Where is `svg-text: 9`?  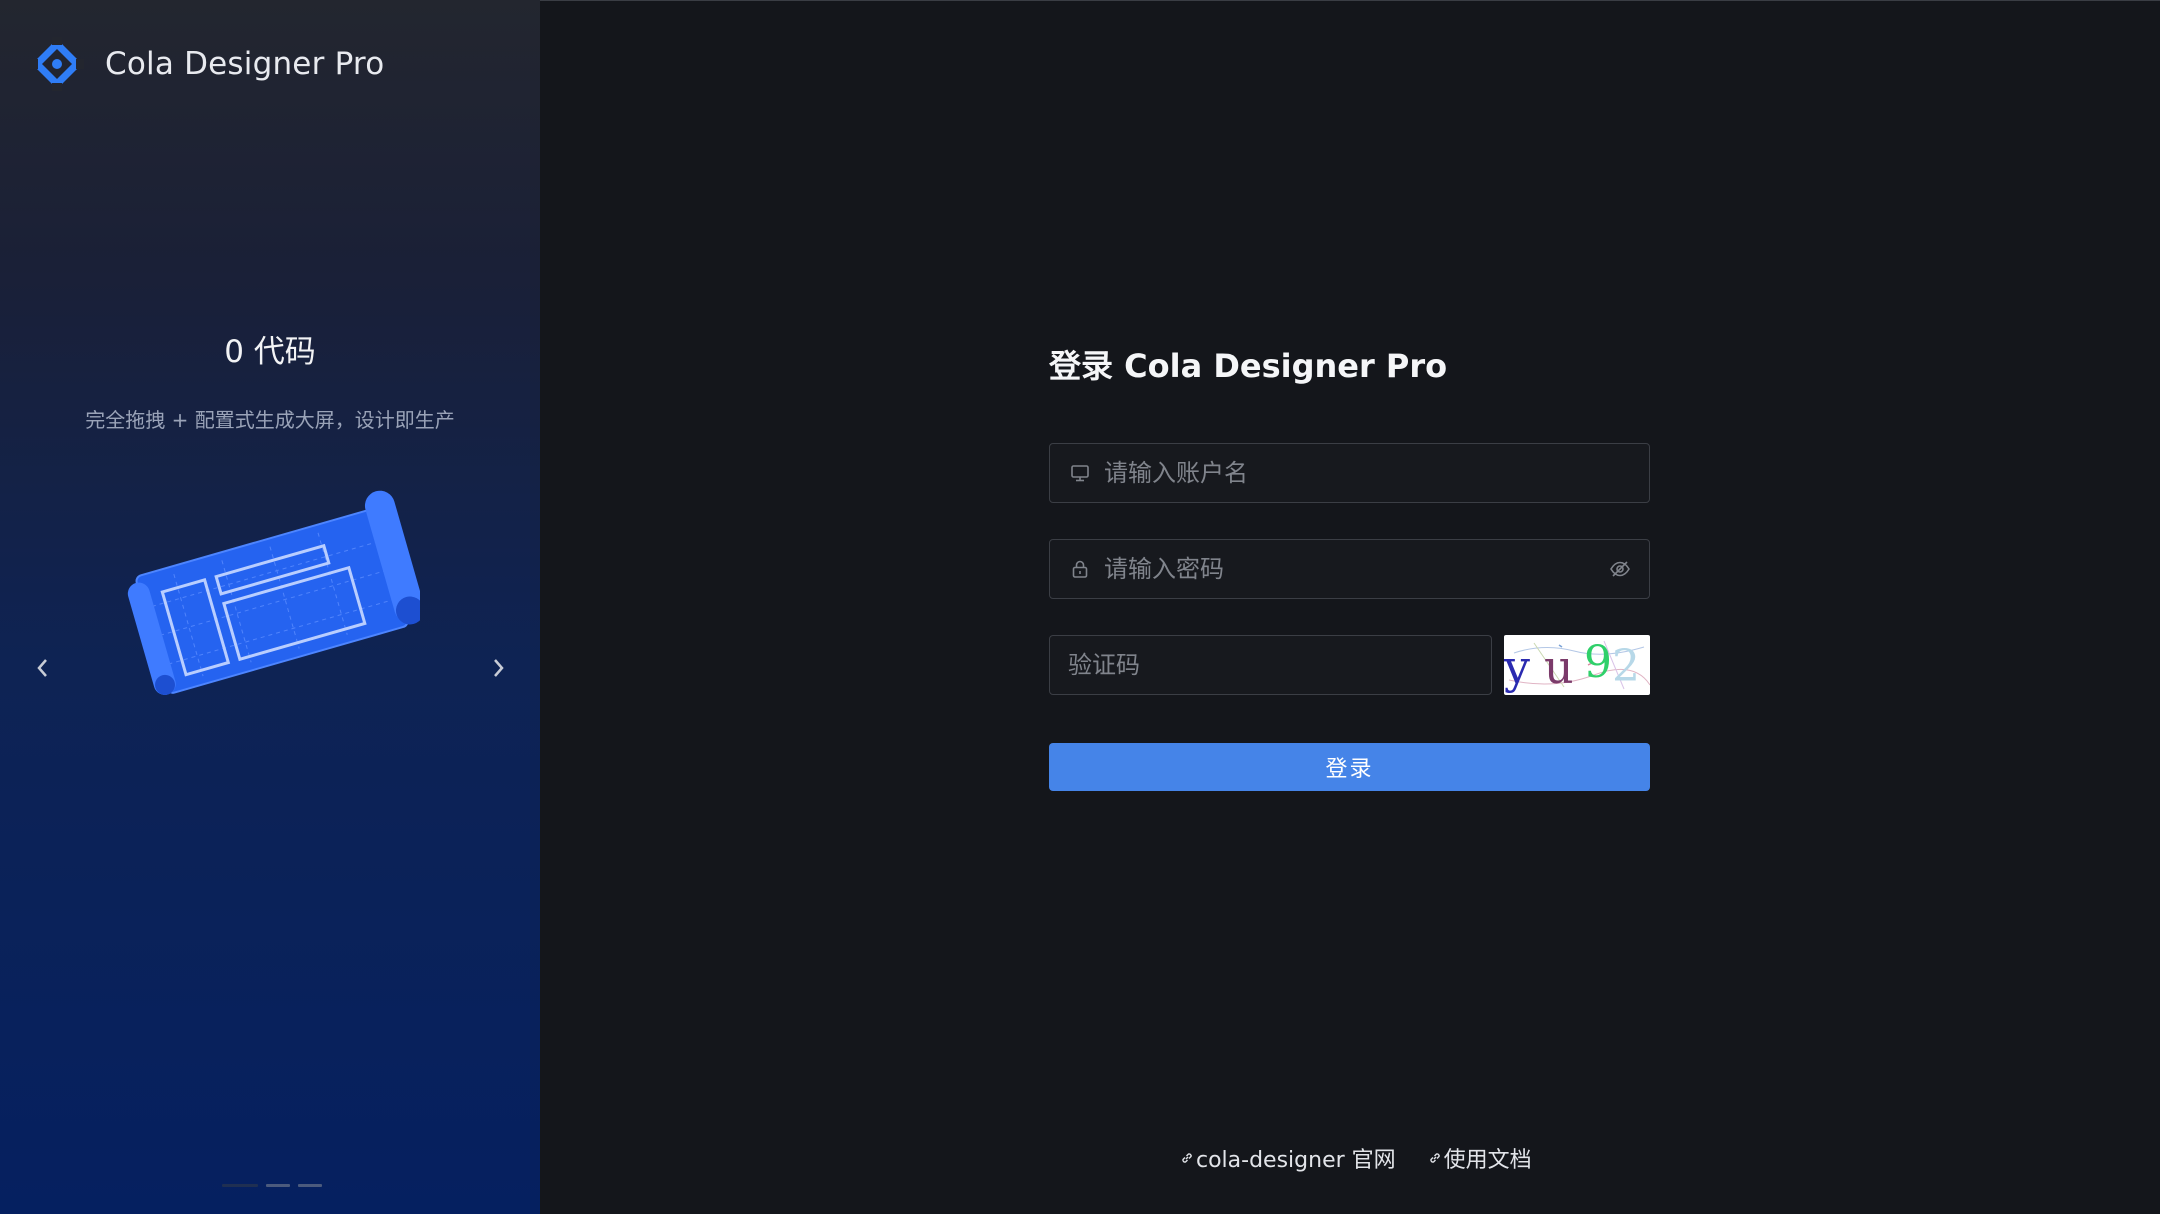
svg-text: 9 is located at coordinates (1598, 662).